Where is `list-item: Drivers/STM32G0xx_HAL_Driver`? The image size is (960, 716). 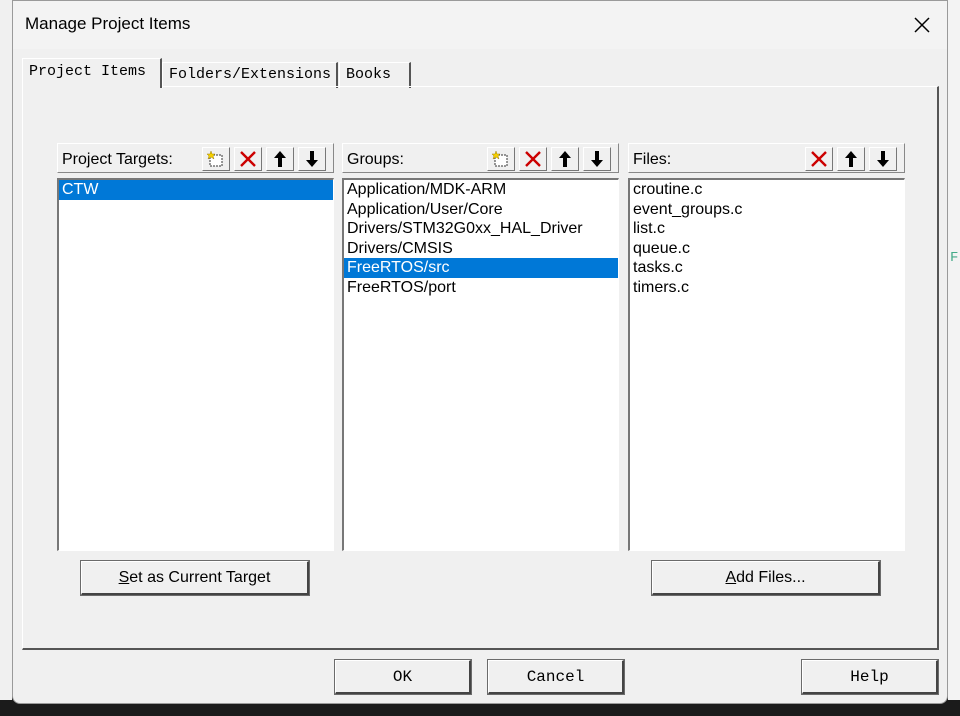 list-item: Drivers/STM32G0xx_HAL_Driver is located at coordinates (481, 229).